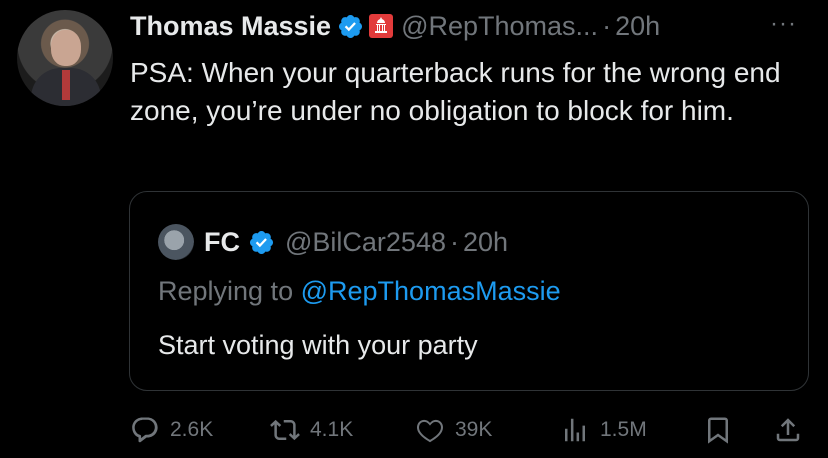  I want to click on tweet-time: 20h, so click(637, 26).